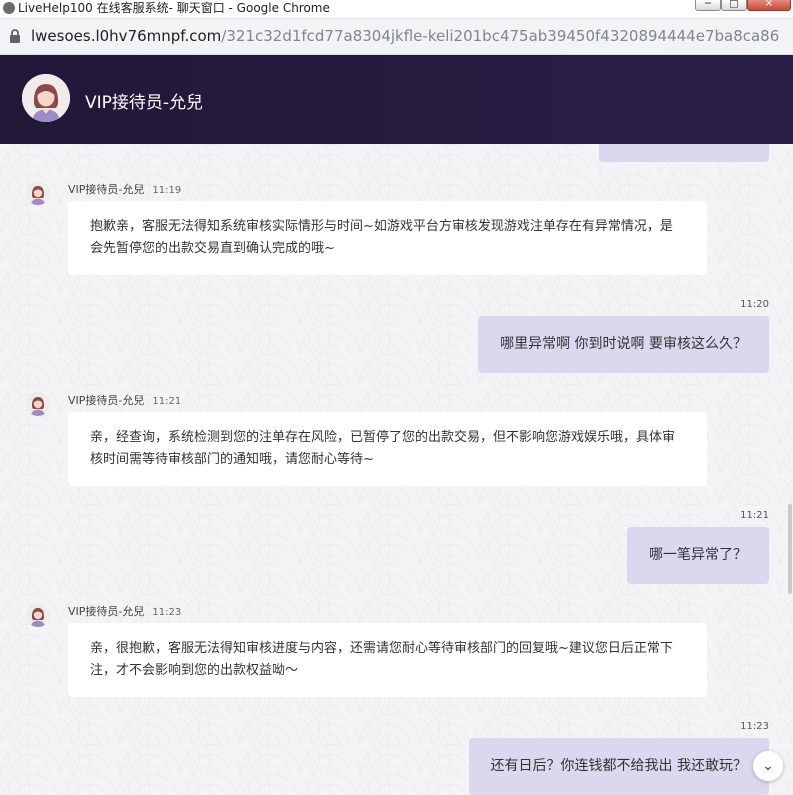 The image size is (793, 795). Describe the element at coordinates (618, 766) in the screenshot. I see `user-message-bubble: 还有日后？你连钱都不给我出 我还敢玩？` at that location.